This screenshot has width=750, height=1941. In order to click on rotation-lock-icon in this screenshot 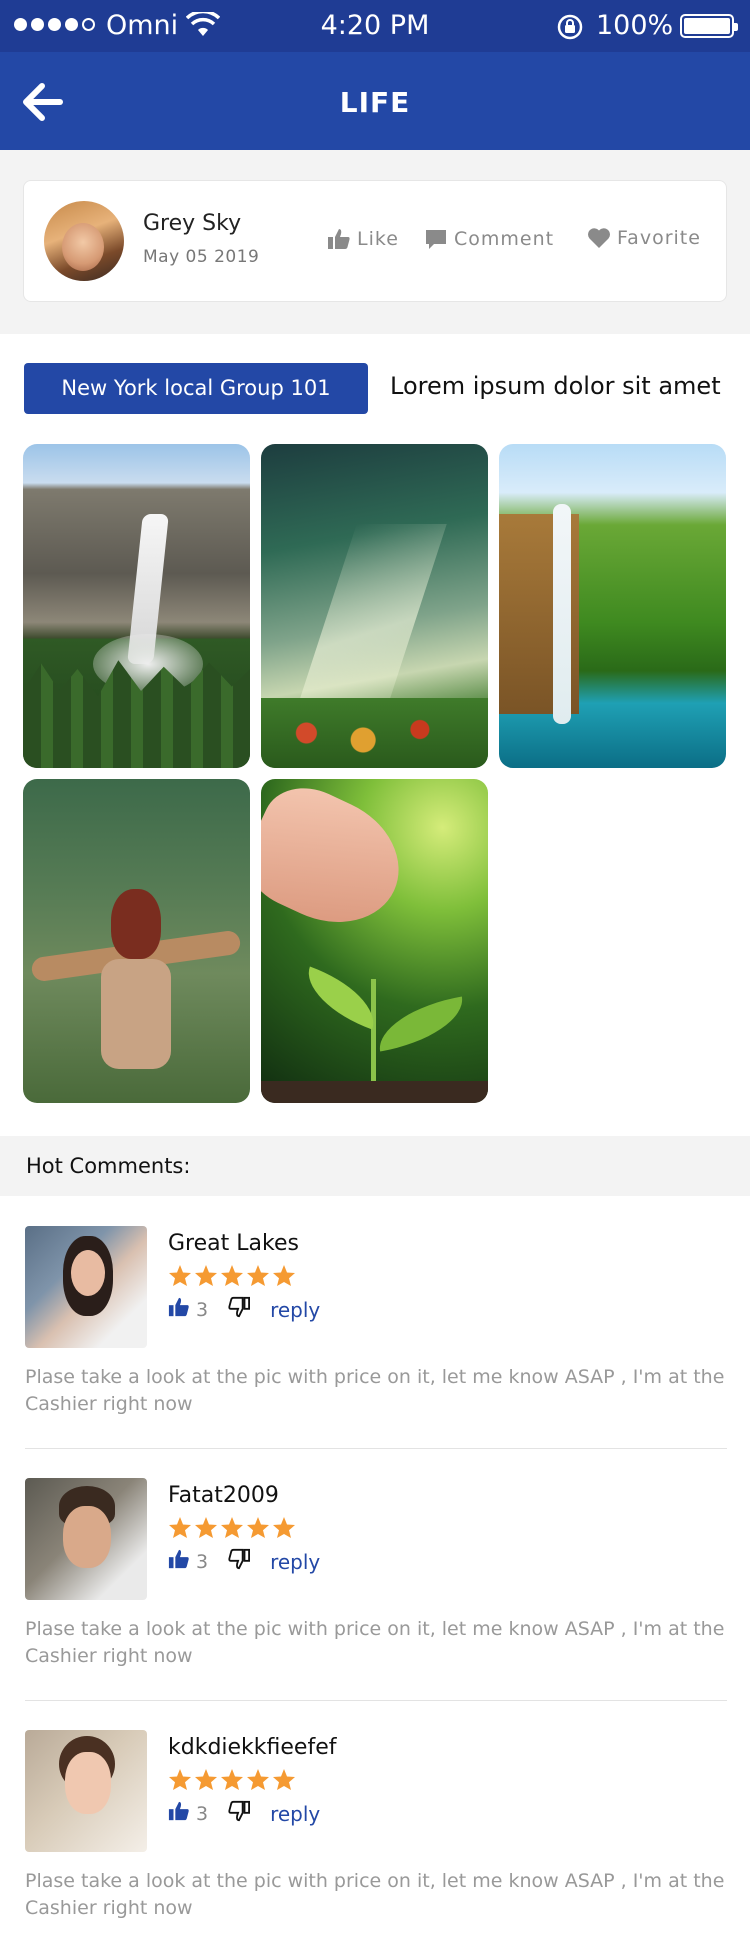, I will do `click(570, 29)`.